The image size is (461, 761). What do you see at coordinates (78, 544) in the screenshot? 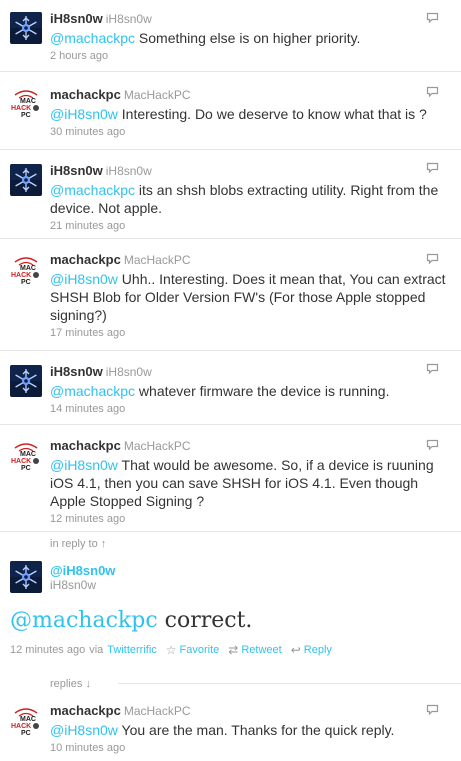
I see `in-reply-to-link: in reply to ↑` at bounding box center [78, 544].